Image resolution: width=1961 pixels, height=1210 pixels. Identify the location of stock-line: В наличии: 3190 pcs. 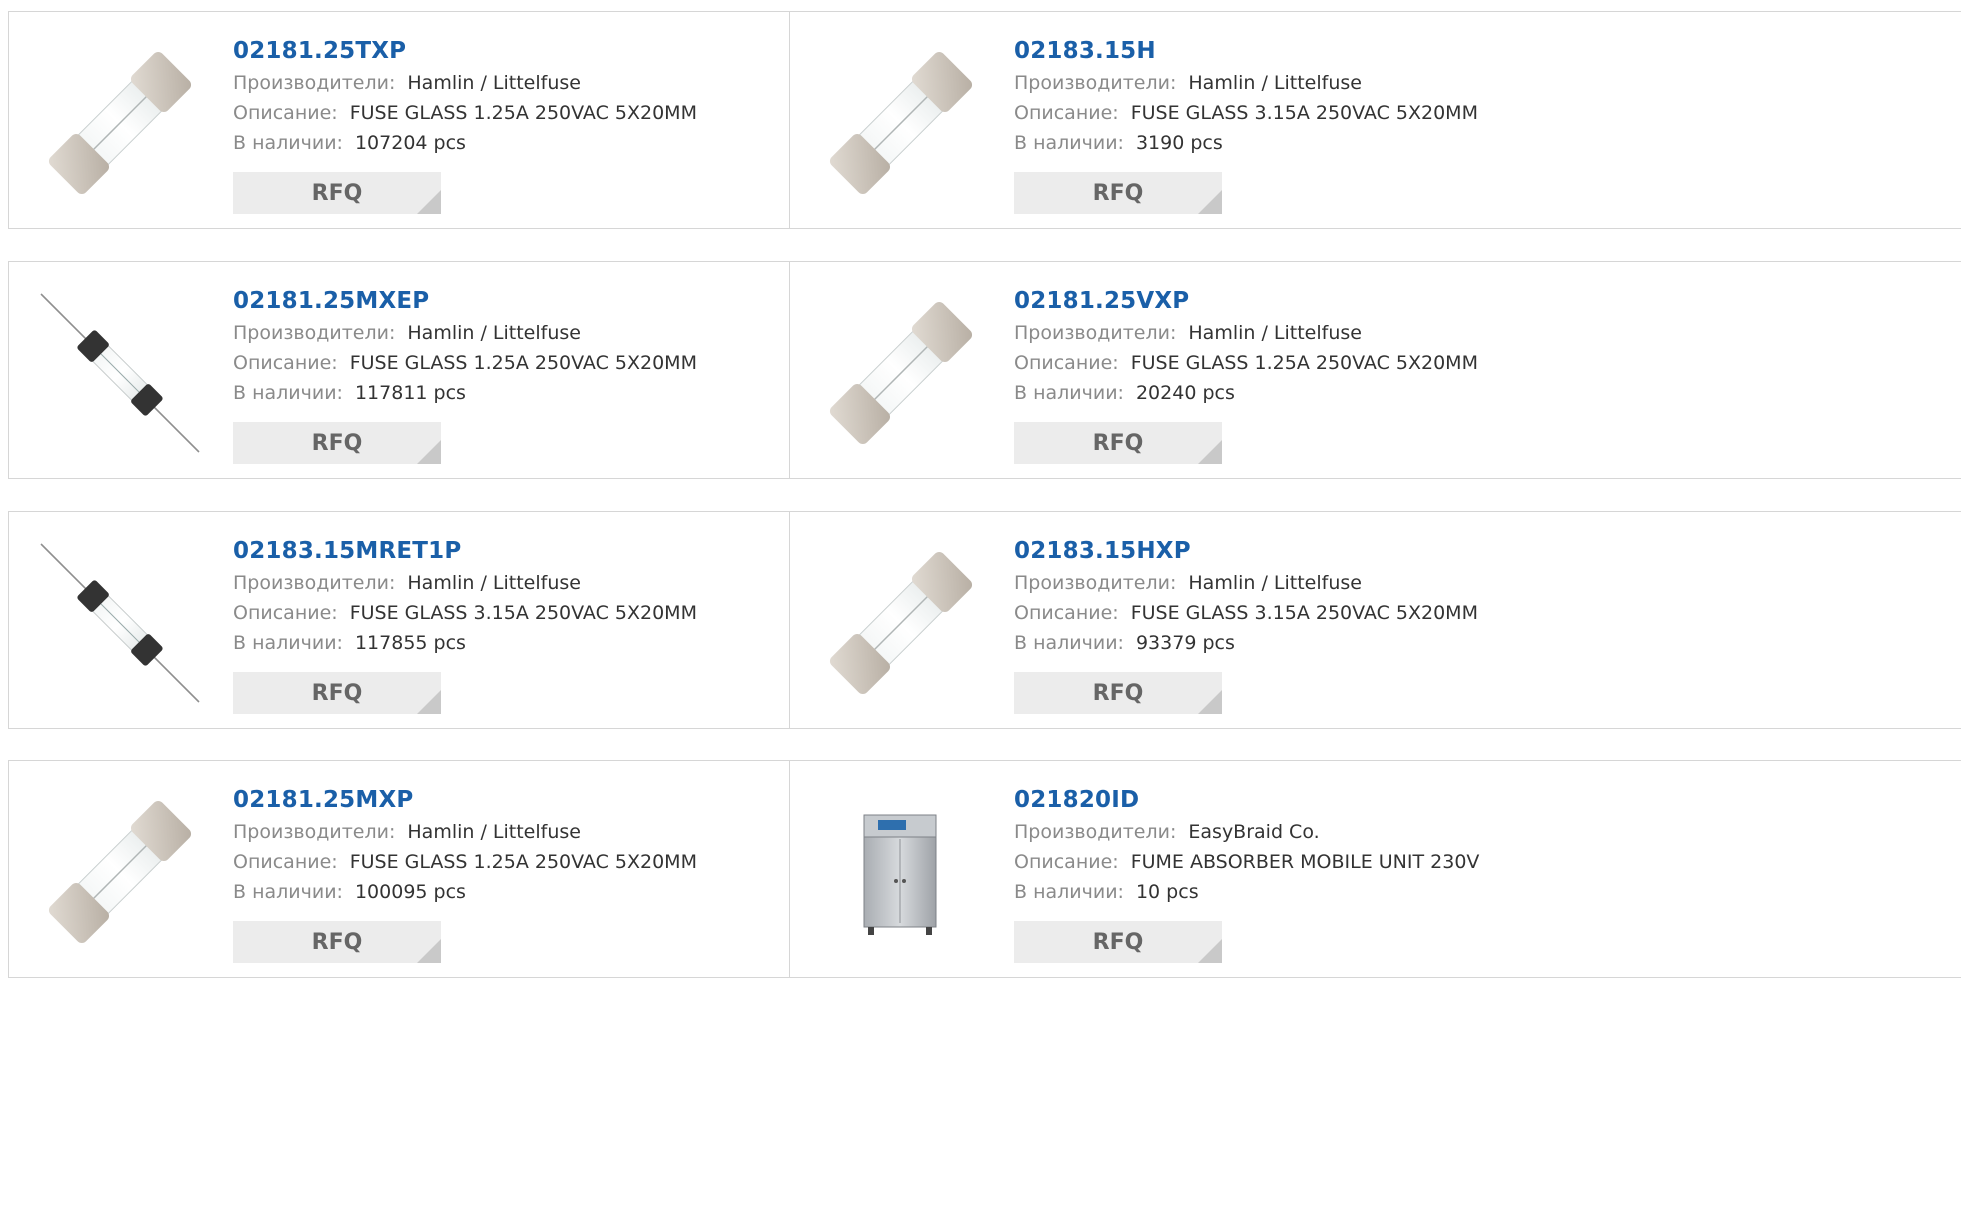
(1246, 143).